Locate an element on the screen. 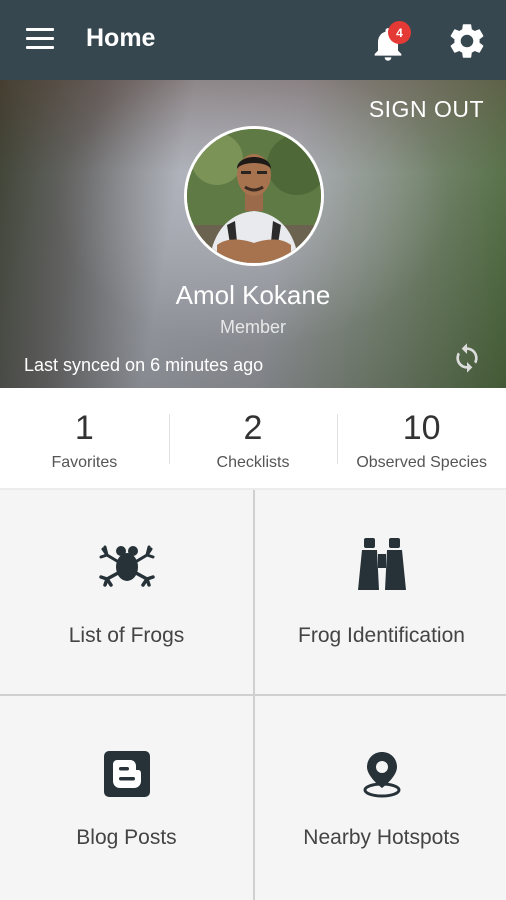 Image resolution: width=506 pixels, height=900 pixels. tile-frog-identification: Frog Identification is located at coordinates (380, 592).